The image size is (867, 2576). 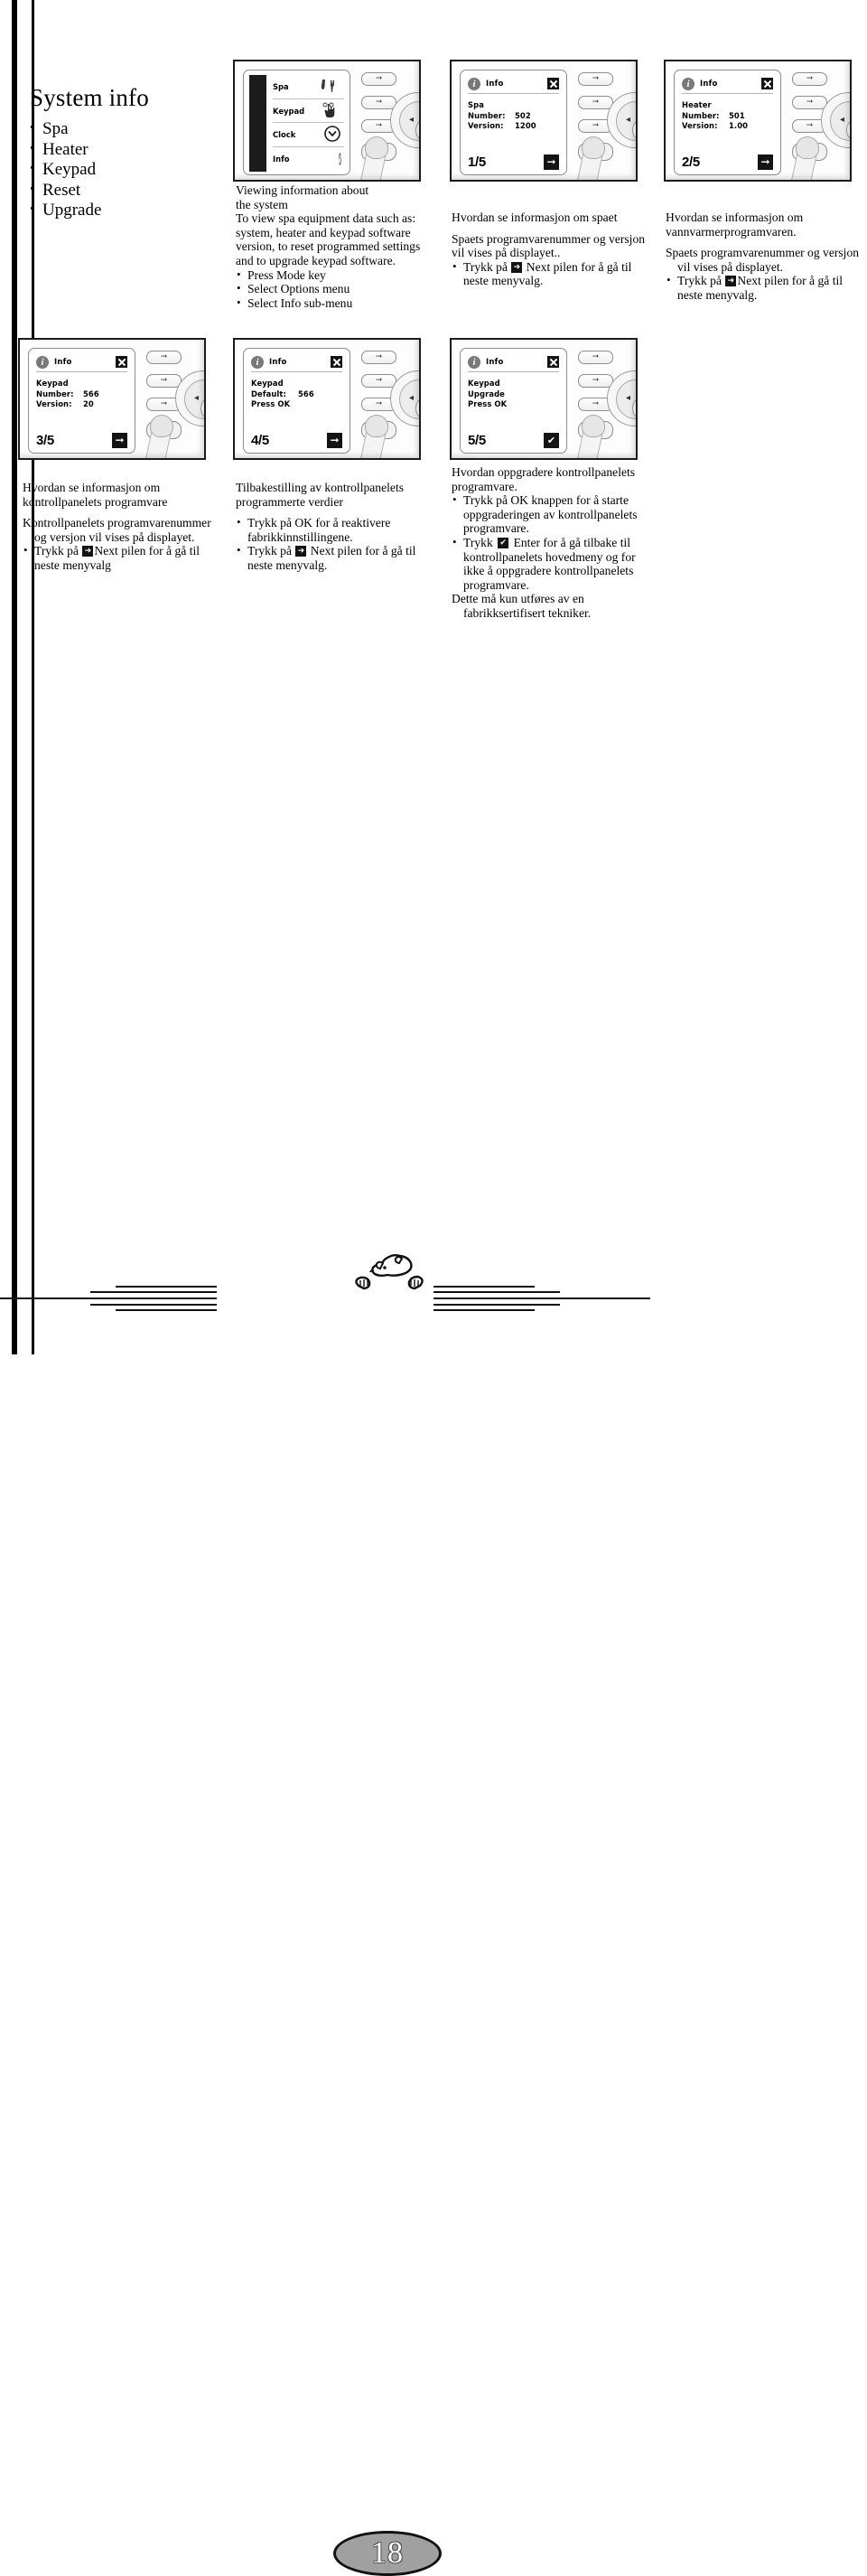 What do you see at coordinates (309, 135) in the screenshot?
I see `menu-item-clock: Clock` at bounding box center [309, 135].